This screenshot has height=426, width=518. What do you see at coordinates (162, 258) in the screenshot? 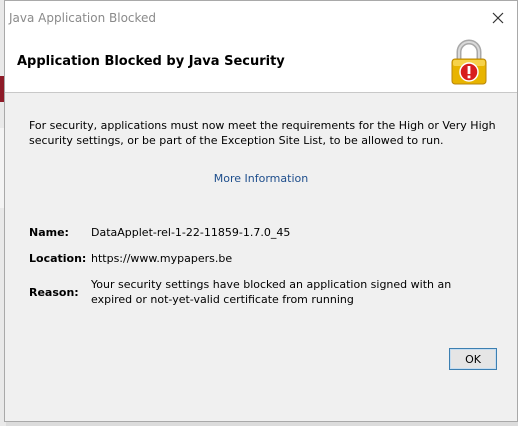
I see `location-value: https://www.mypapers.be` at bounding box center [162, 258].